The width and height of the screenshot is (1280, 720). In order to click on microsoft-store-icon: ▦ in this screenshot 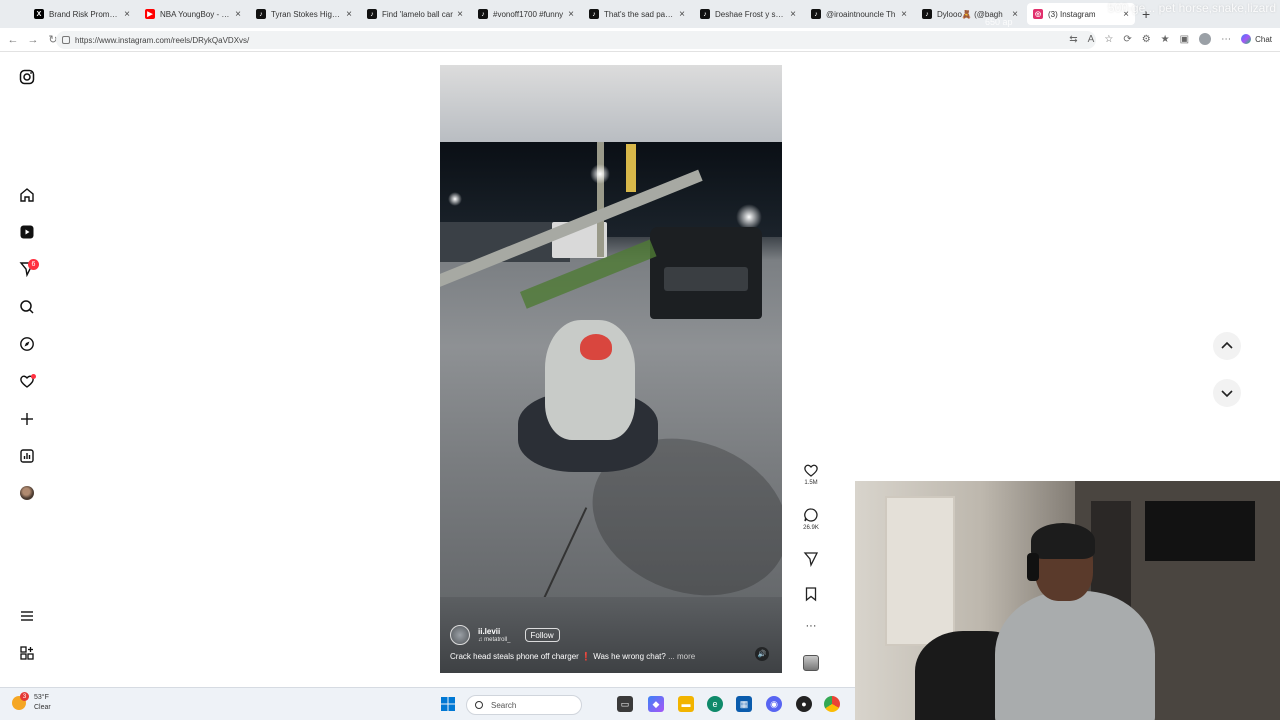, I will do `click(744, 704)`.